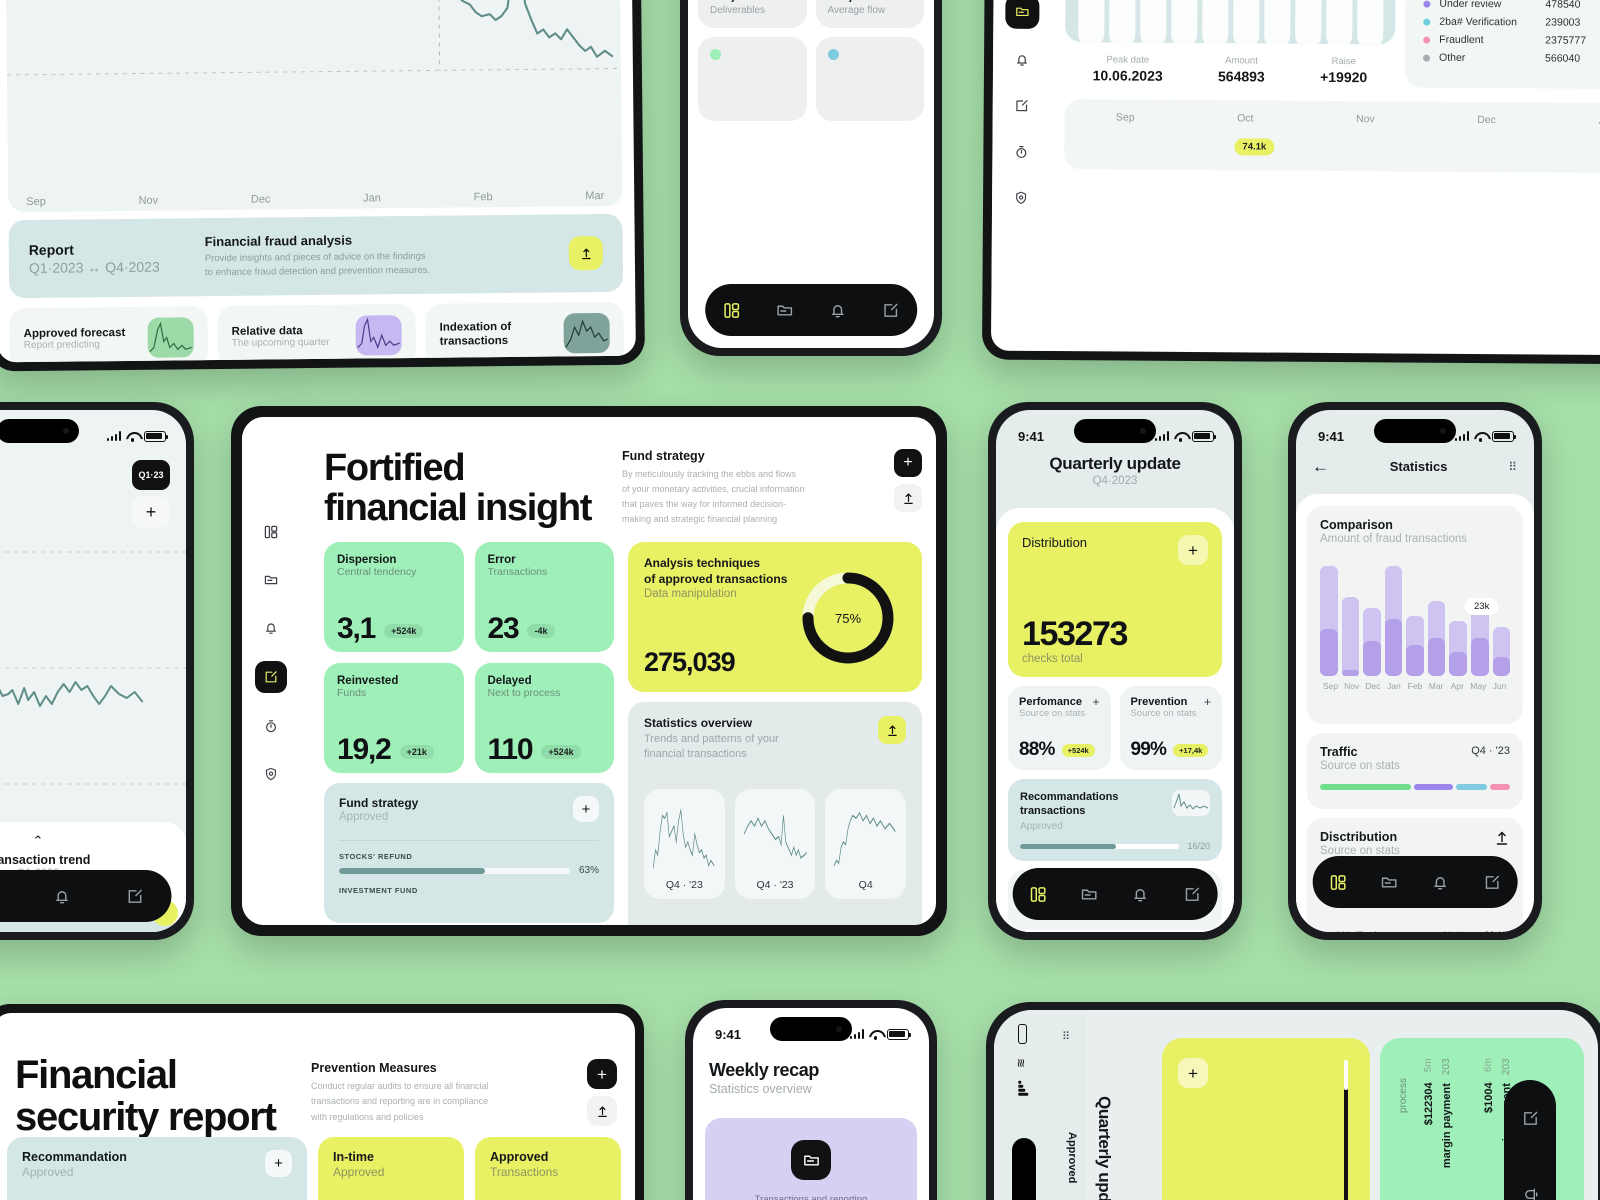 The width and height of the screenshot is (1600, 1200). Describe the element at coordinates (1059, 728) in the screenshot. I see `performance-card: Perfomance Source on stats + 88% +524k` at that location.